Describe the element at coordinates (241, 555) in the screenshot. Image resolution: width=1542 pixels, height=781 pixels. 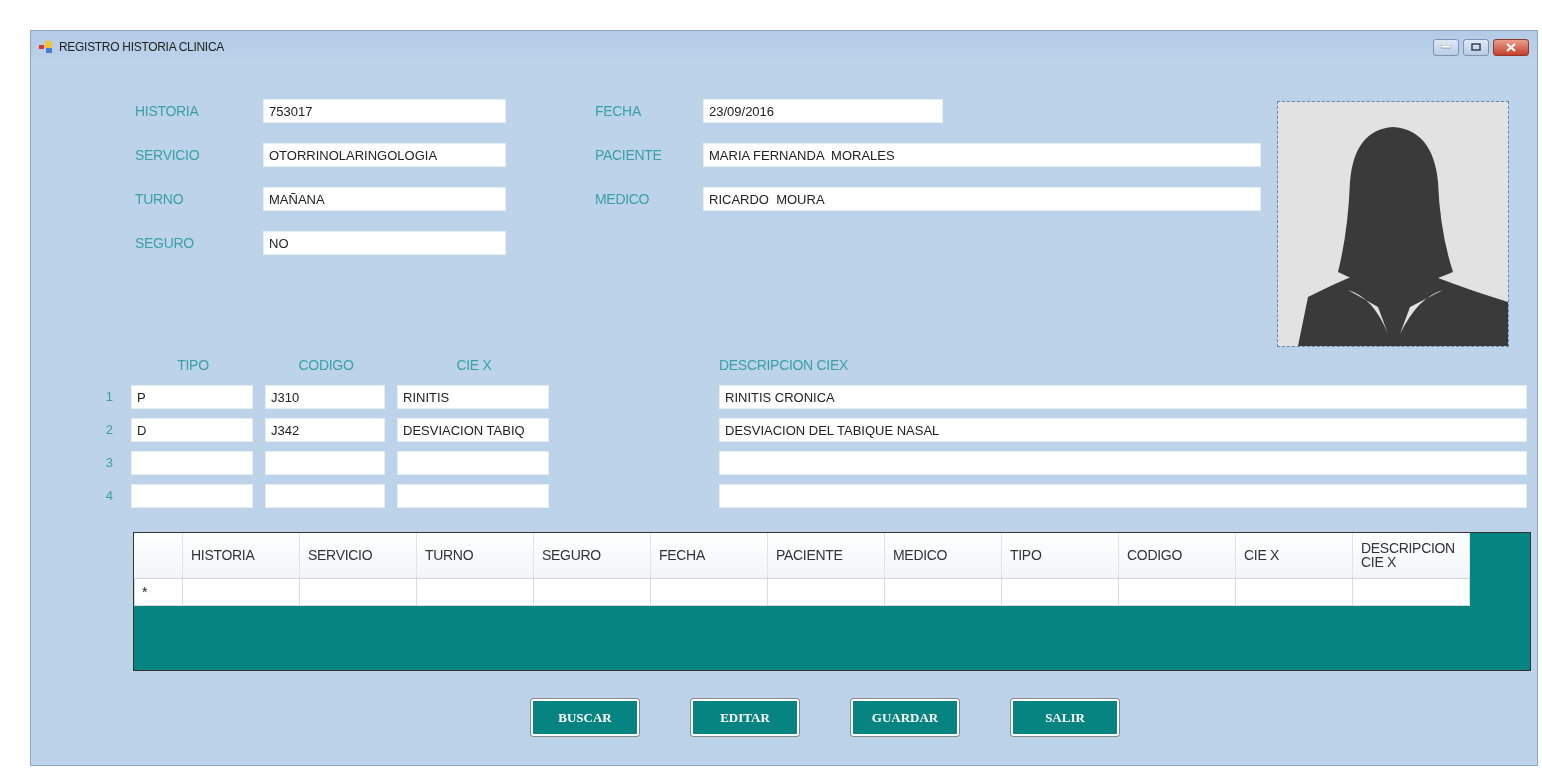
I see `column-header: HISTORIA` at that location.